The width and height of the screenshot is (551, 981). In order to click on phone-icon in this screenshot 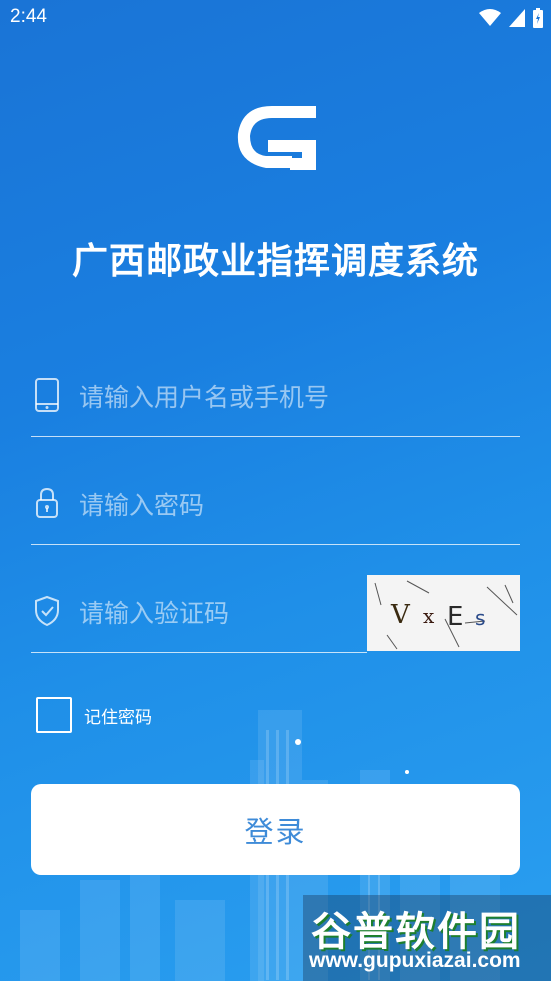, I will do `click(47, 395)`.